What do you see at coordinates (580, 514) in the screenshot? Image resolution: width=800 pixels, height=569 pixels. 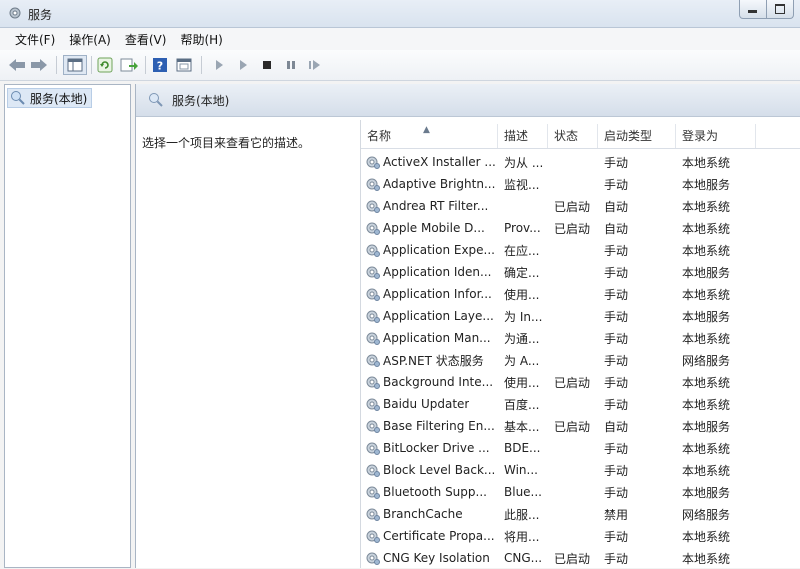 I see `table-row: BranchCache 此服... 禁用 网络服务` at bounding box center [580, 514].